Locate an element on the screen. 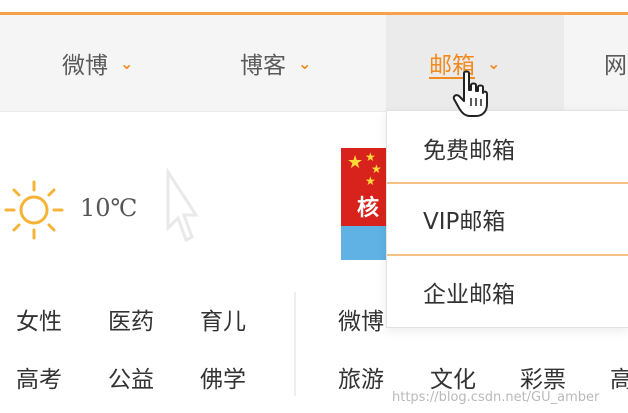 The height and width of the screenshot is (413, 628). menu-item-vip-mail: VIP邮箱 is located at coordinates (507, 219).